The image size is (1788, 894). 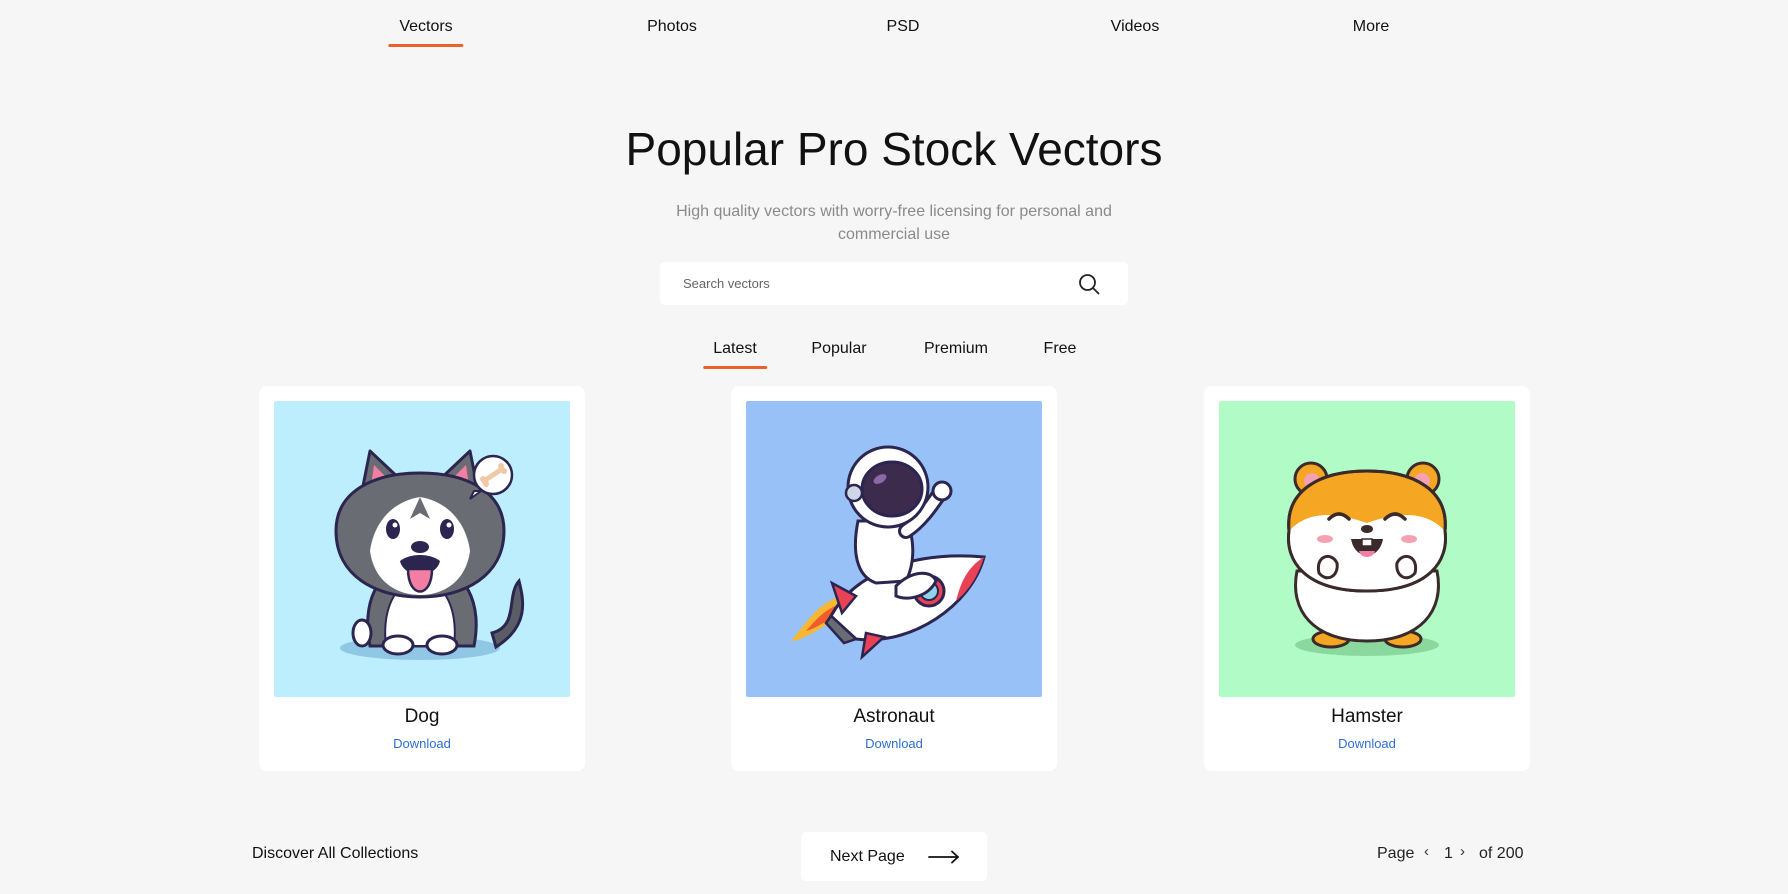 I want to click on search-input, so click(x=860, y=283).